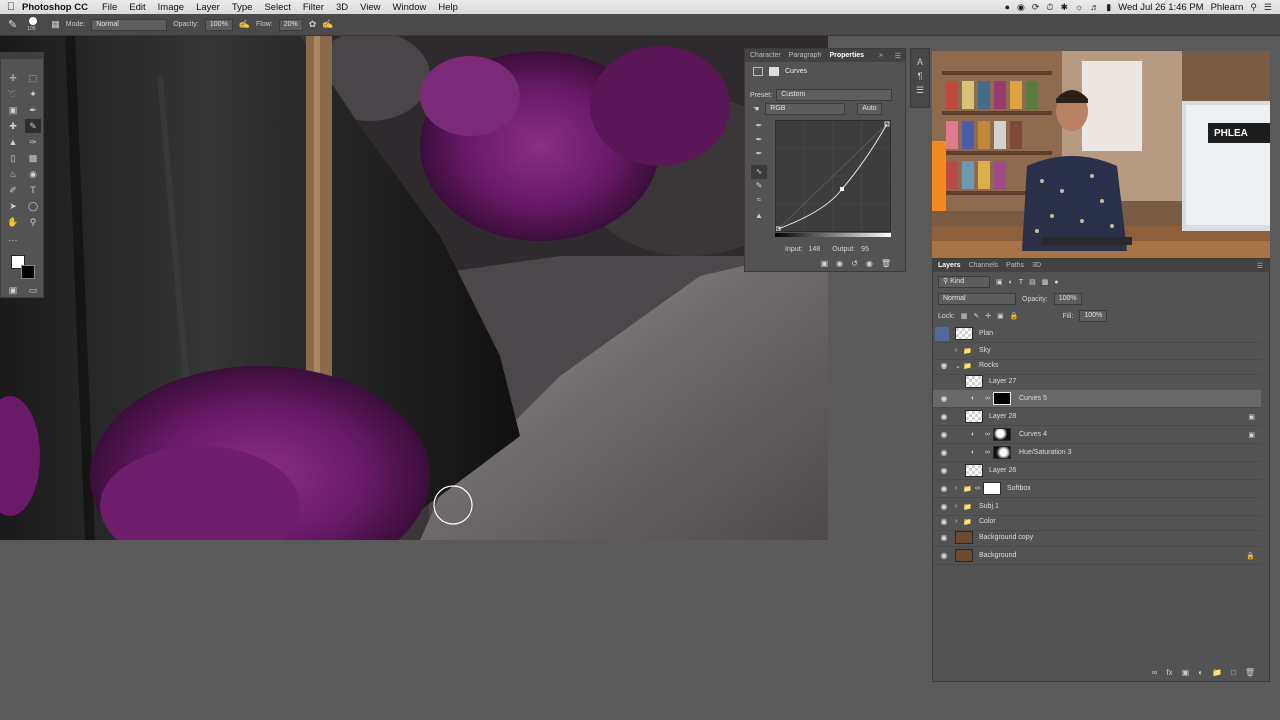 This screenshot has width=1280, height=720. Describe the element at coordinates (942, 333) in the screenshot. I see `layer-visibility-off` at that location.